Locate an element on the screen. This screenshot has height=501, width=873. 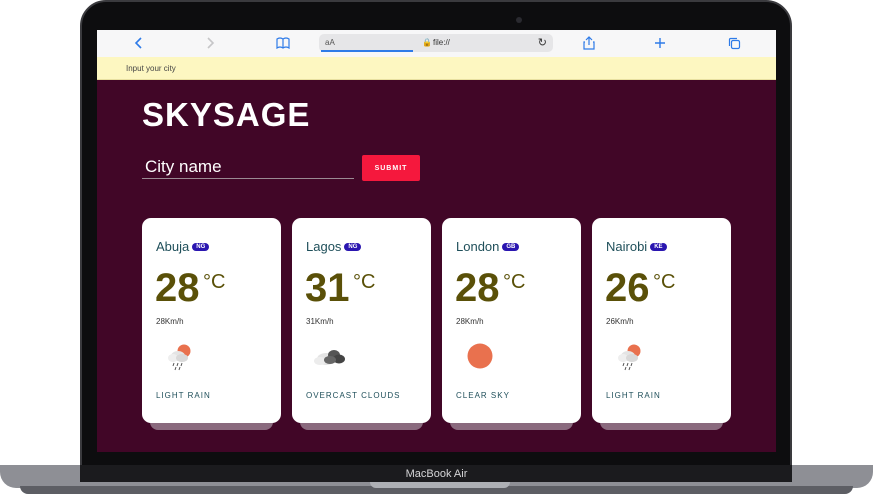
share-icon is located at coordinates (589, 43).